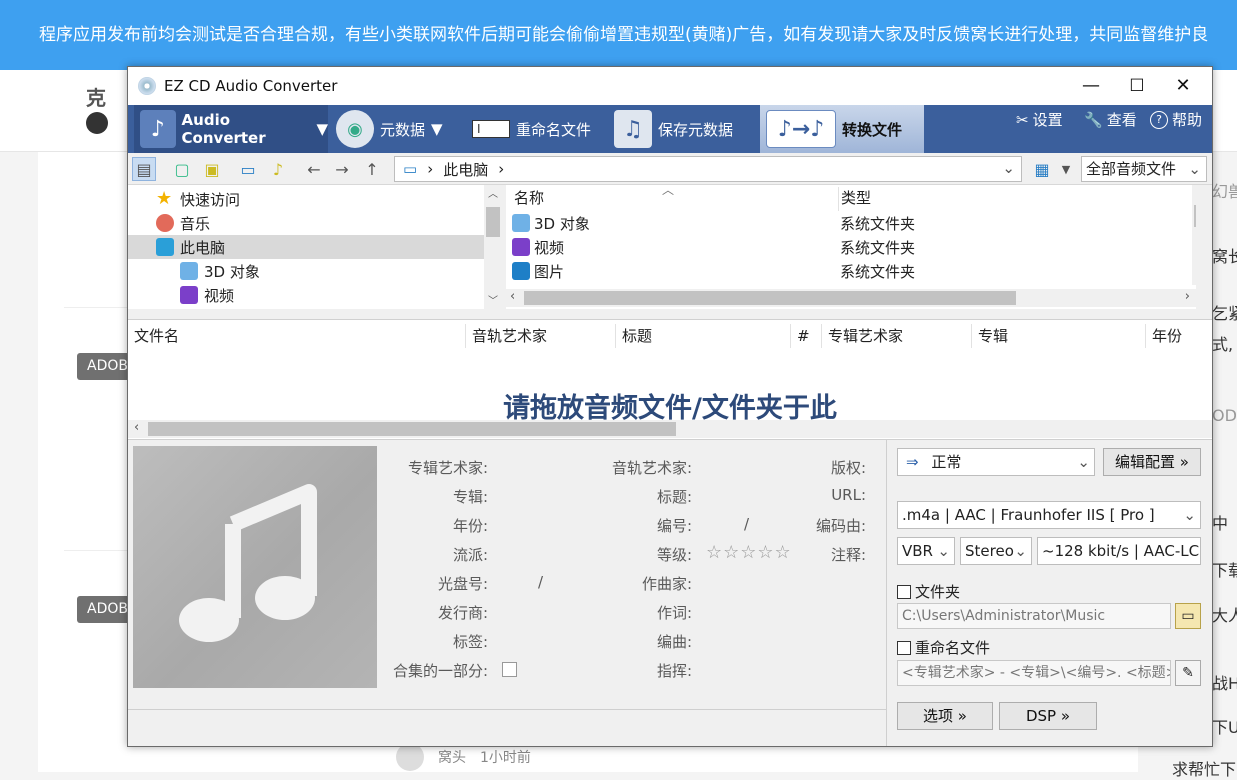  Describe the element at coordinates (306, 271) in the screenshot. I see `tree-item-3d-objects: 3D 对象` at that location.